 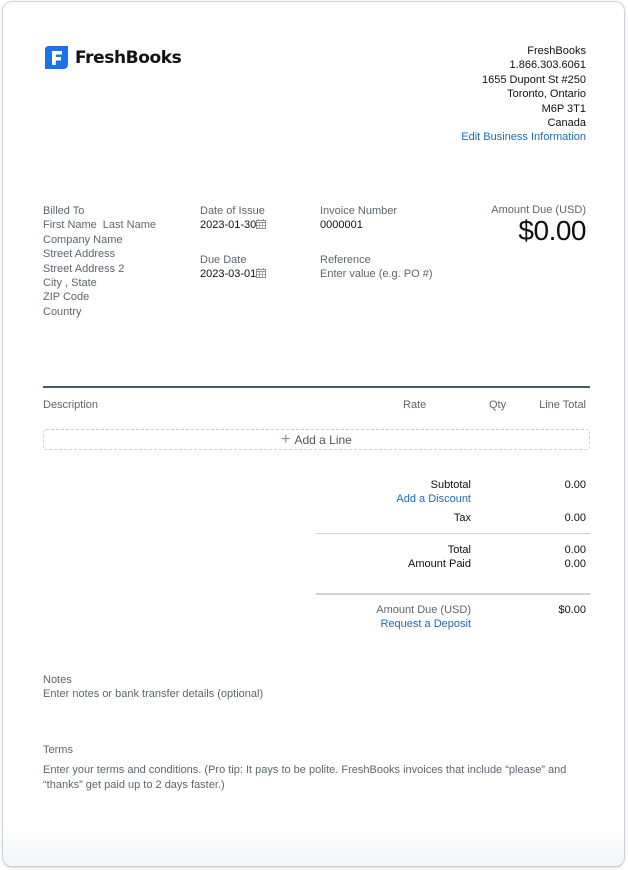 What do you see at coordinates (433, 499) in the screenshot?
I see `add-discount-link: Add a Discount` at bounding box center [433, 499].